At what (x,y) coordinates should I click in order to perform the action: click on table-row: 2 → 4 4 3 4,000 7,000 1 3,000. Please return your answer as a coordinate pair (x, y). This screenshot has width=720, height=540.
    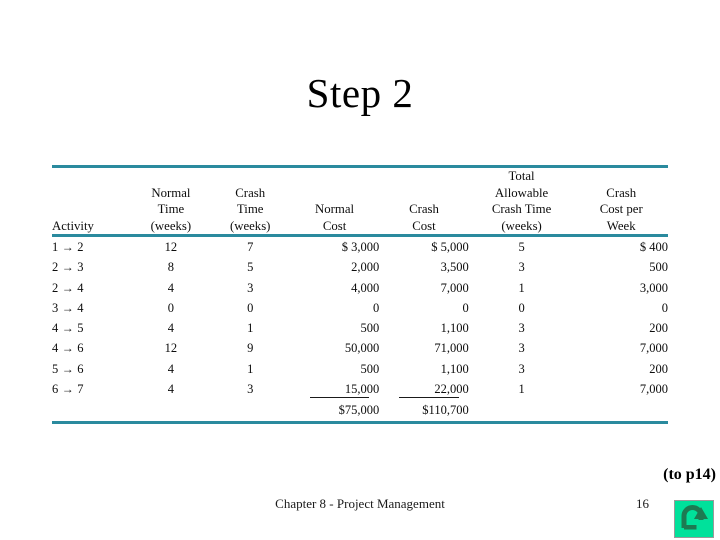
    Looking at the image, I should click on (360, 288).